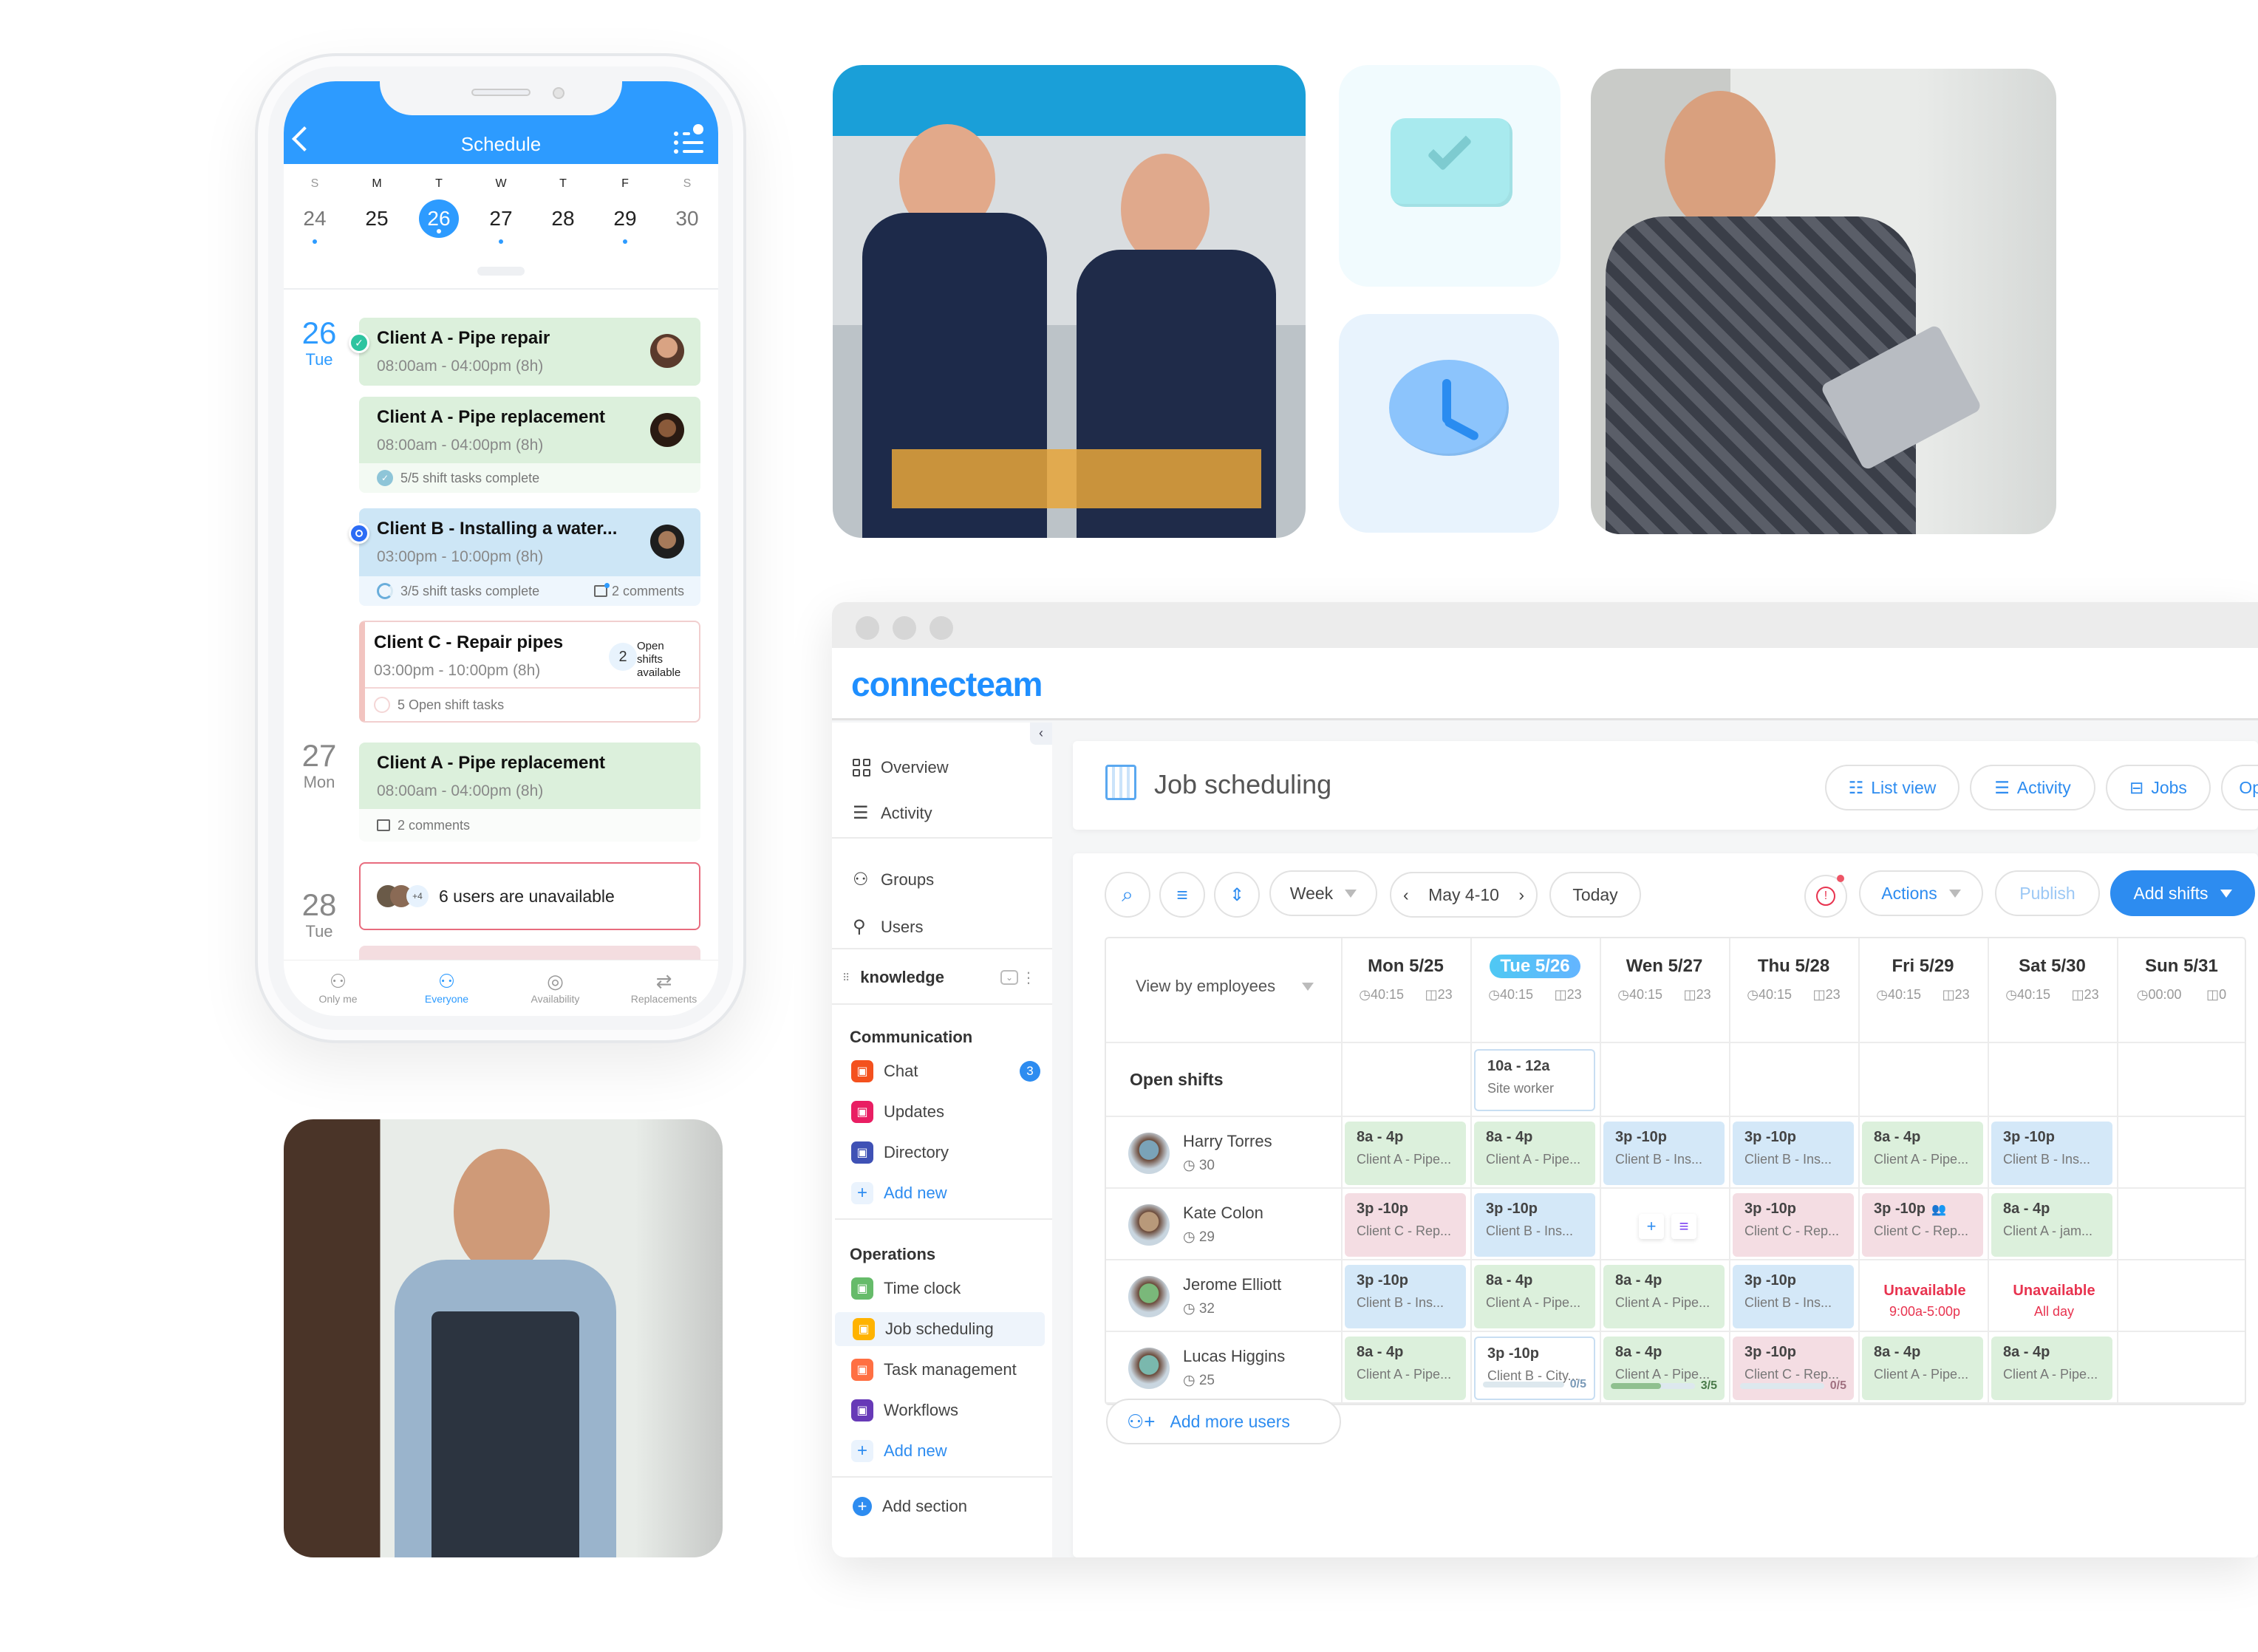 The width and height of the screenshot is (2258, 1652). Describe the element at coordinates (1041, 734) in the screenshot. I see `collapse-sidebar-button: ‹` at that location.